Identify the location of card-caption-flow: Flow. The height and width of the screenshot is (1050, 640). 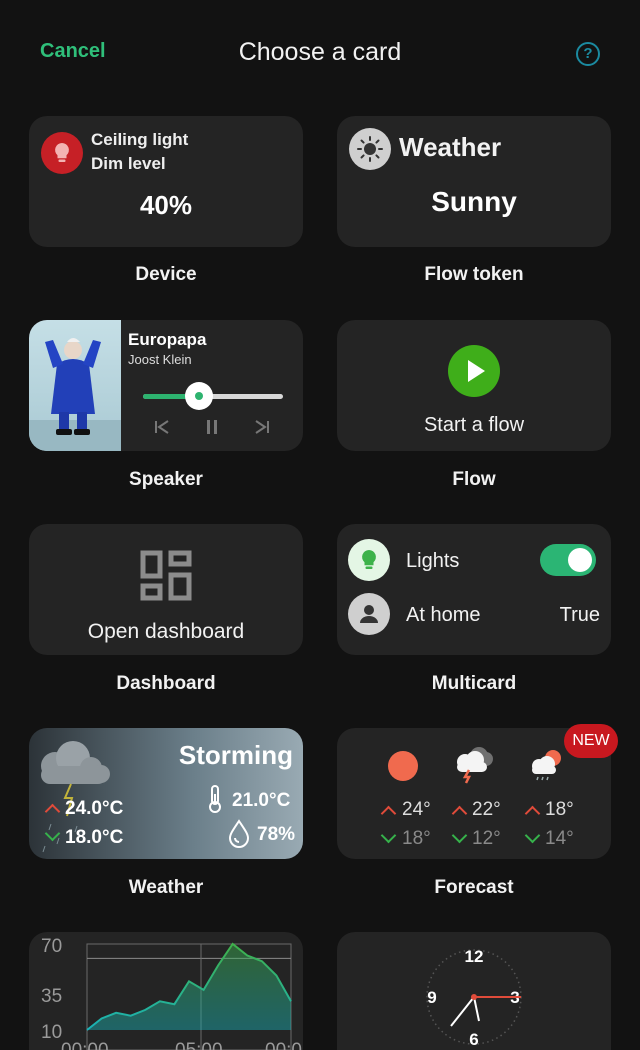
(474, 479).